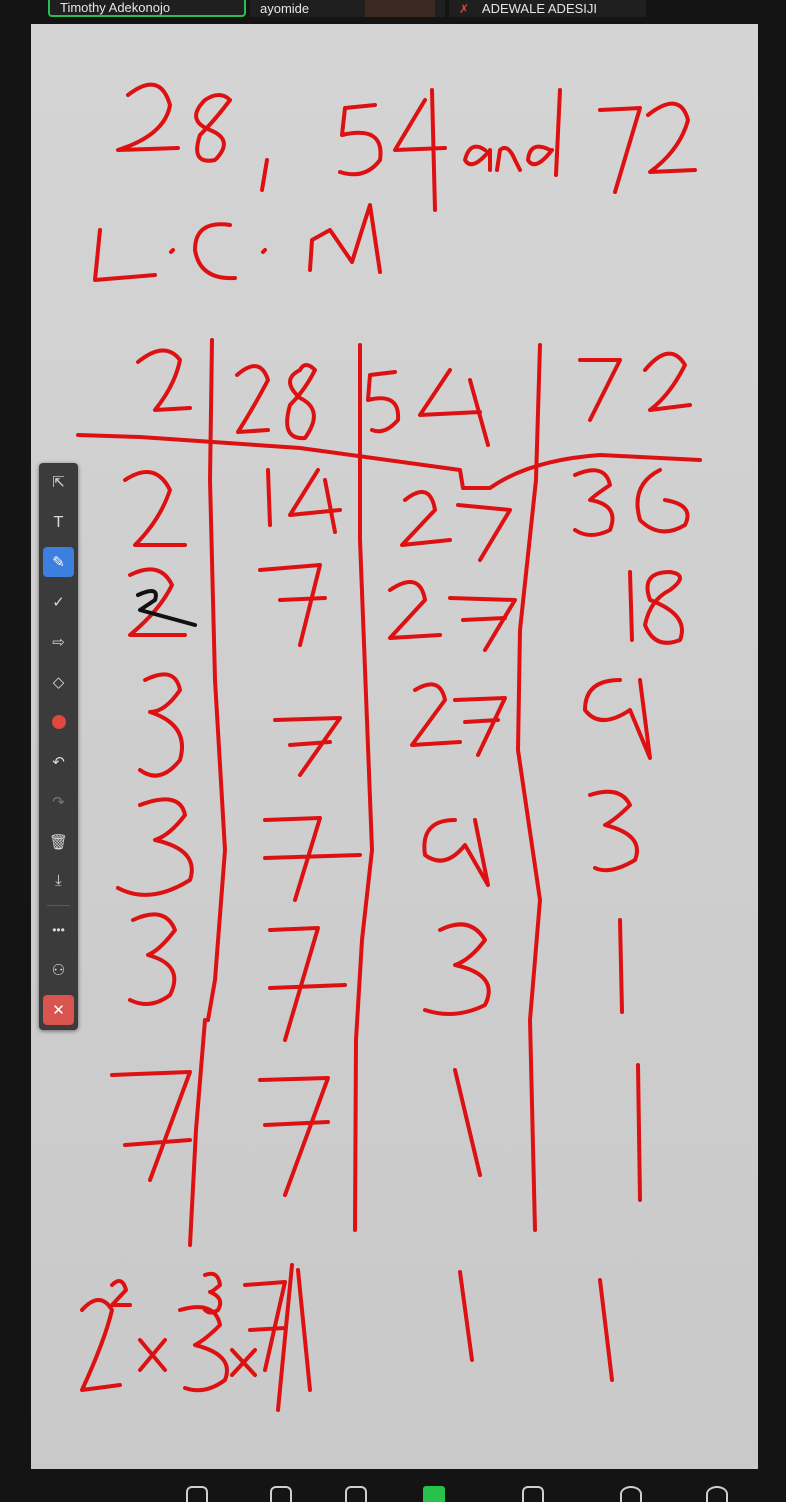 This screenshot has width=786, height=1502. Describe the element at coordinates (58, 602) in the screenshot. I see `stamp-check-icon: ✓` at that location.